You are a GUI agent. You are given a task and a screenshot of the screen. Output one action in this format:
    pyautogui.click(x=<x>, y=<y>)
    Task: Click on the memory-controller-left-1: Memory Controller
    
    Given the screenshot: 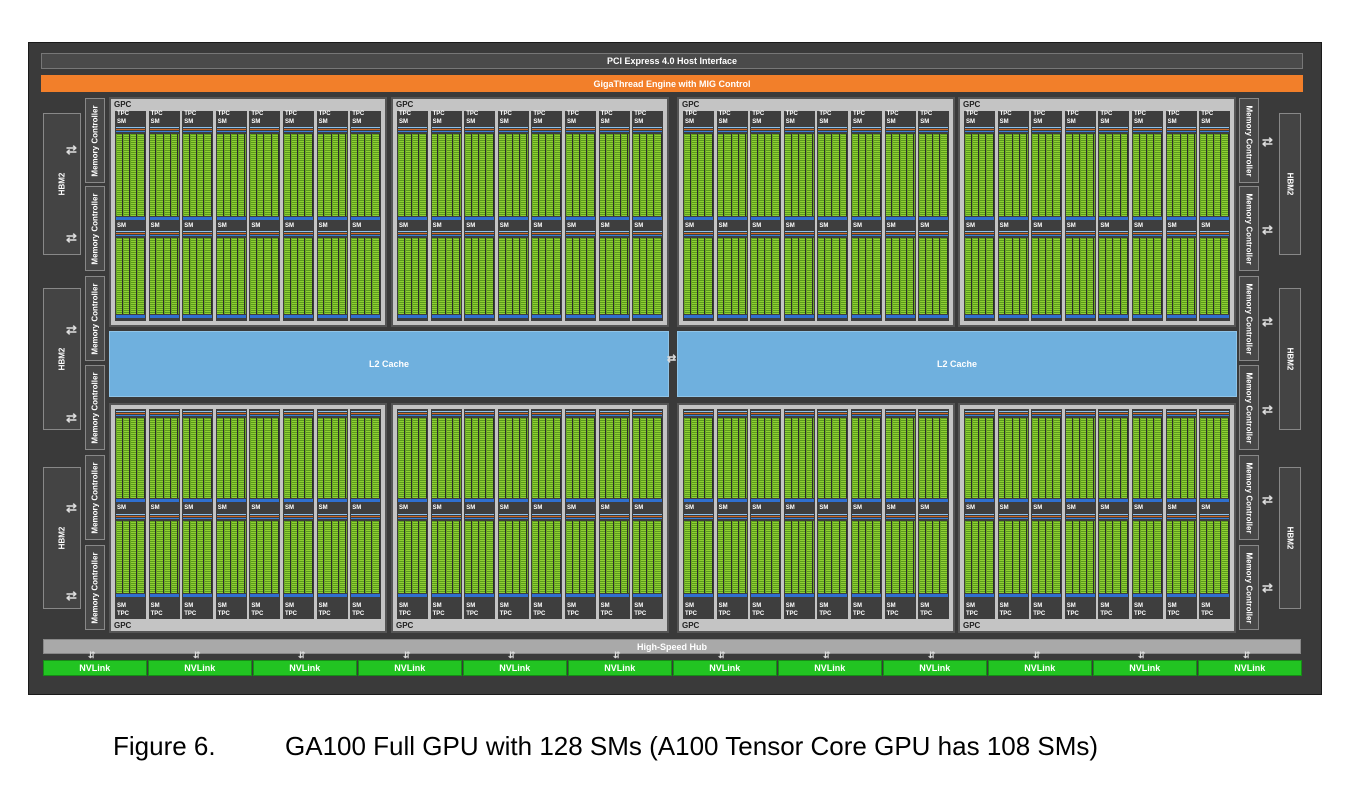 What is the action you would take?
    pyautogui.click(x=95, y=140)
    